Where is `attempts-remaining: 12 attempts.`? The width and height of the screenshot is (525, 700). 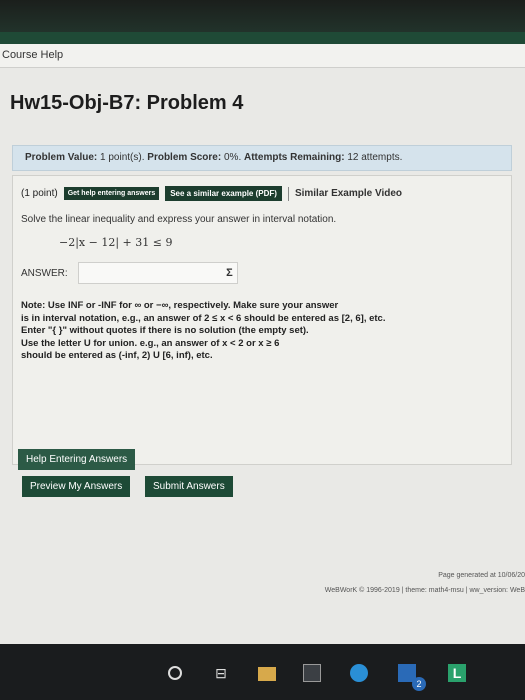
attempts-remaining: 12 attempts. is located at coordinates (375, 157).